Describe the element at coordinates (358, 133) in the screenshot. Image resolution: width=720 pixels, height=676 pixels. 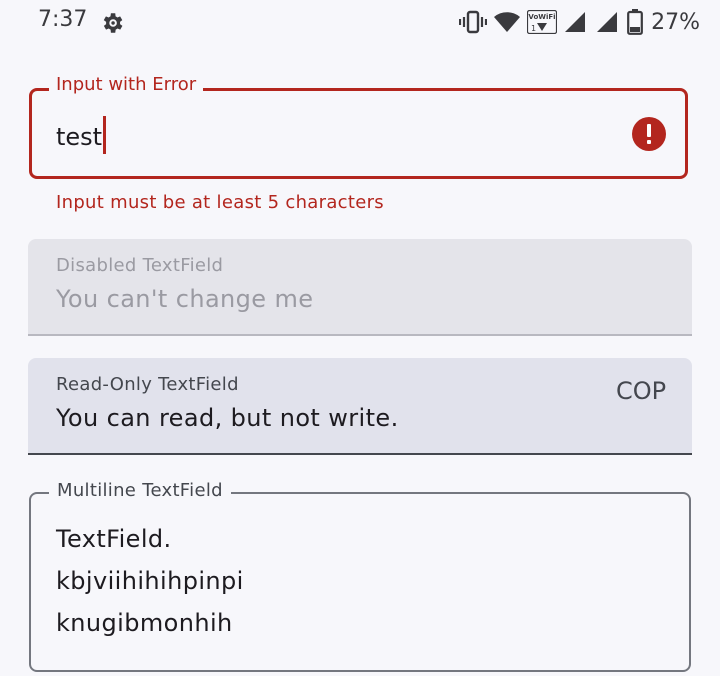
I see `error-text-field` at that location.